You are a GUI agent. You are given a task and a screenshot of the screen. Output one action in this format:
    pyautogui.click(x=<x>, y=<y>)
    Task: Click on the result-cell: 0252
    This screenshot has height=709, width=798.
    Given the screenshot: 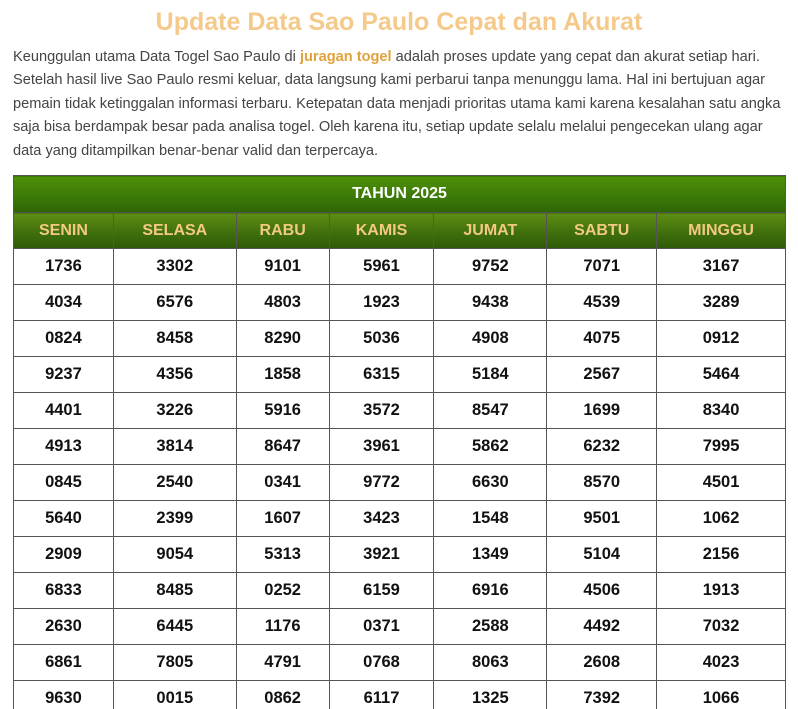 What is the action you would take?
    pyautogui.click(x=282, y=590)
    